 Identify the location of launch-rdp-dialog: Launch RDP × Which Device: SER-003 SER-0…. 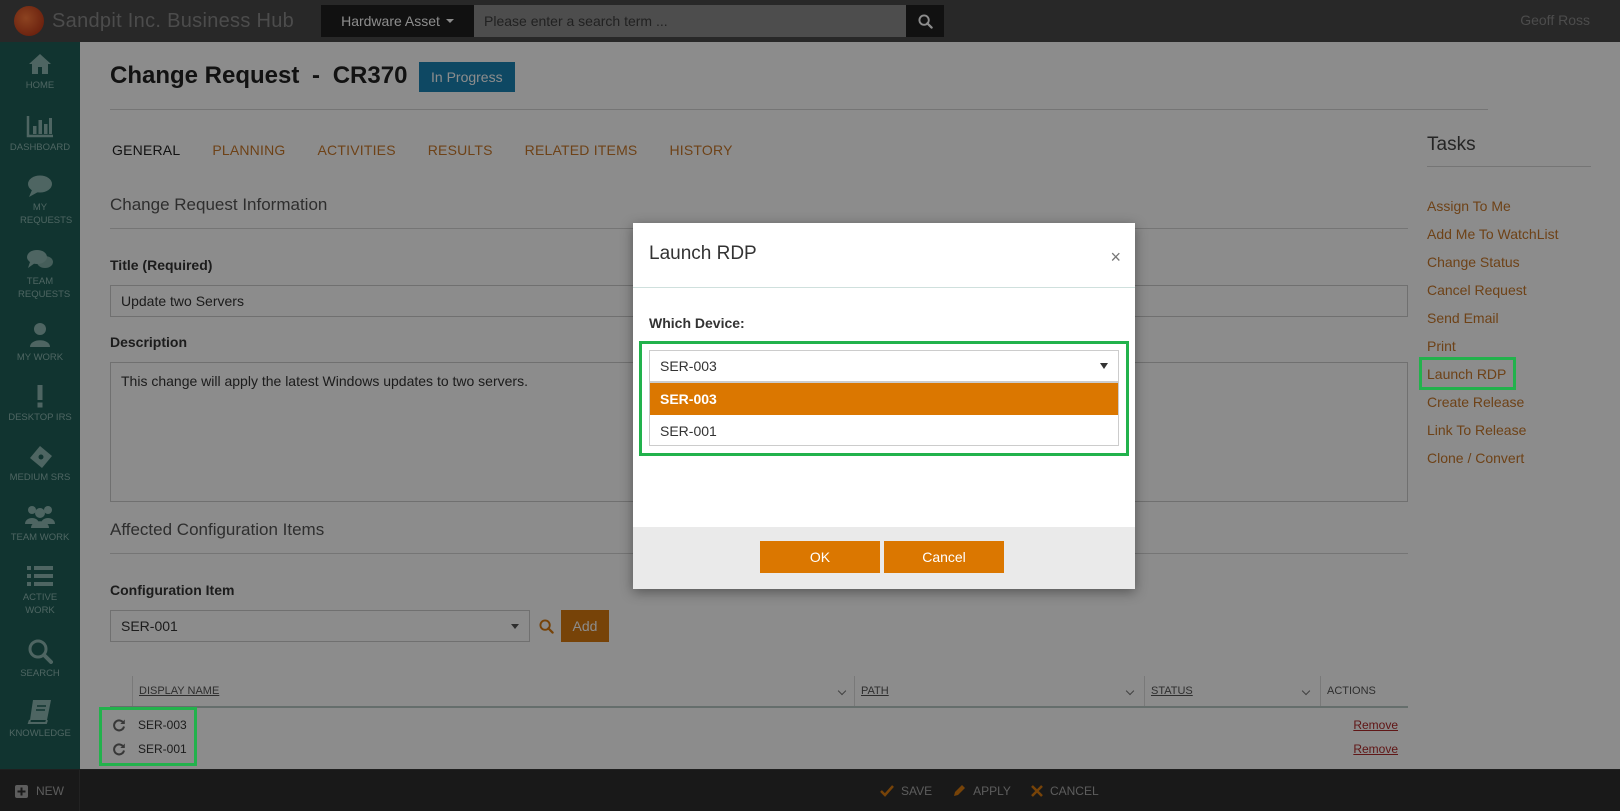
(884, 406).